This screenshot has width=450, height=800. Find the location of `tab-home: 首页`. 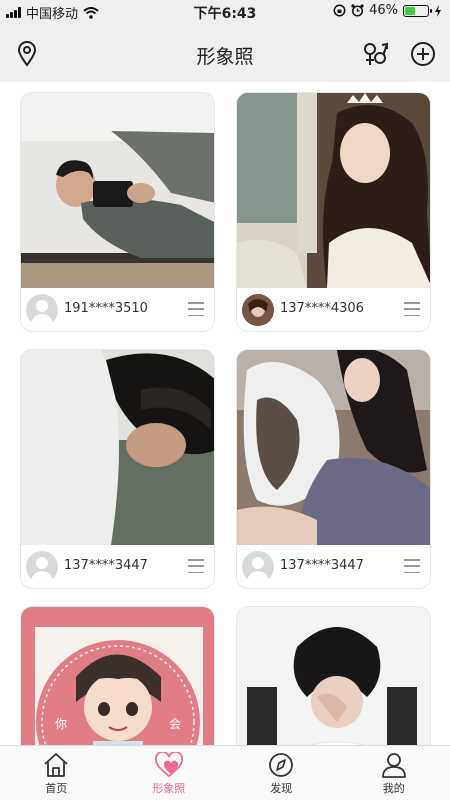

tab-home: 首页 is located at coordinates (56, 773).